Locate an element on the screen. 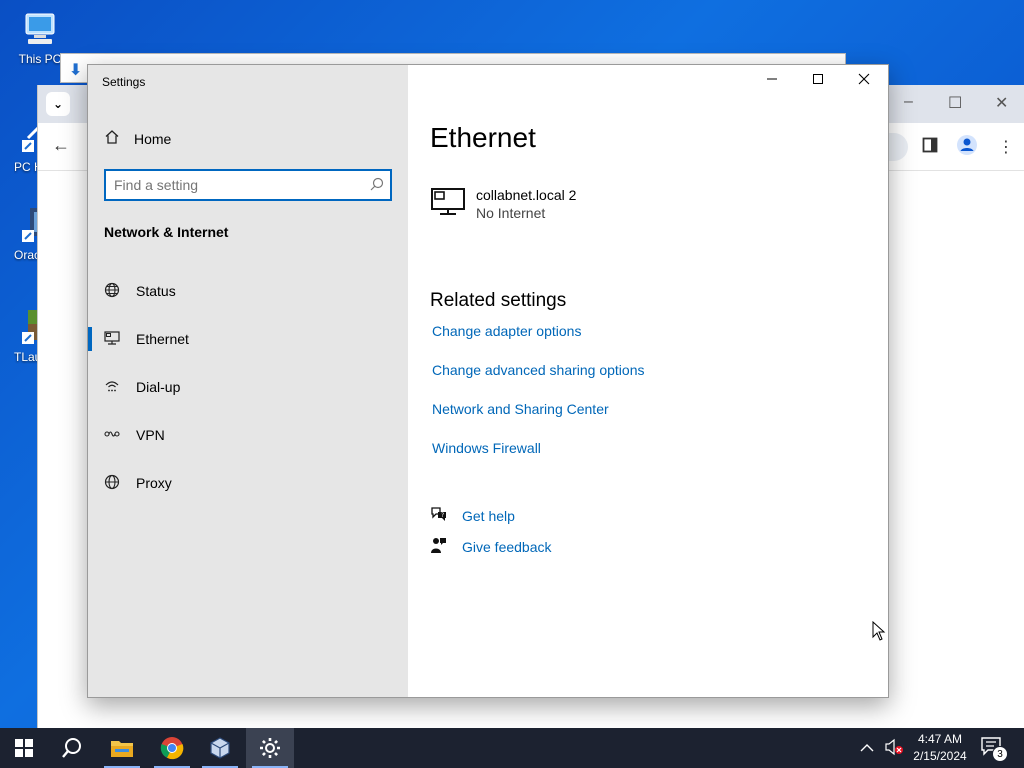  nav-vpn-label: VPN is located at coordinates (150, 435).